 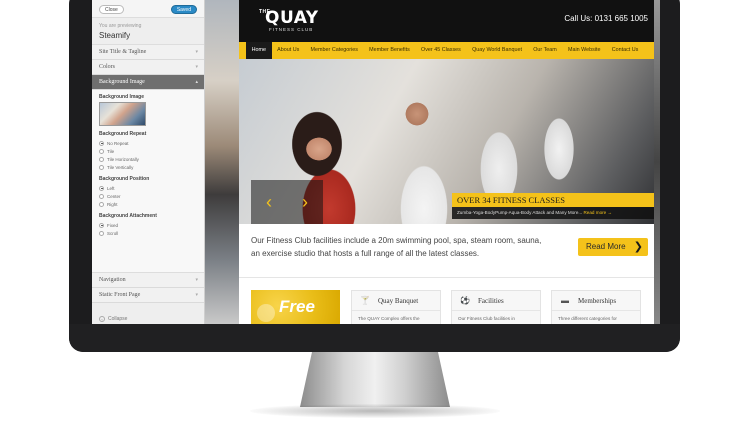 I want to click on caption-title: OVER 34 FITNESS CLASSES, so click(x=556, y=200).